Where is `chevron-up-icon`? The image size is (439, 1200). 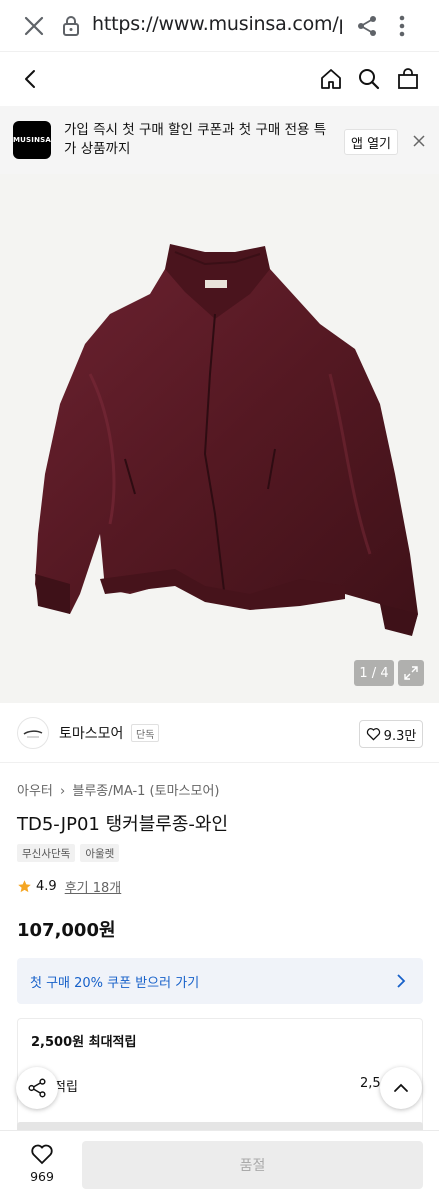
chevron-up-icon is located at coordinates (401, 1087).